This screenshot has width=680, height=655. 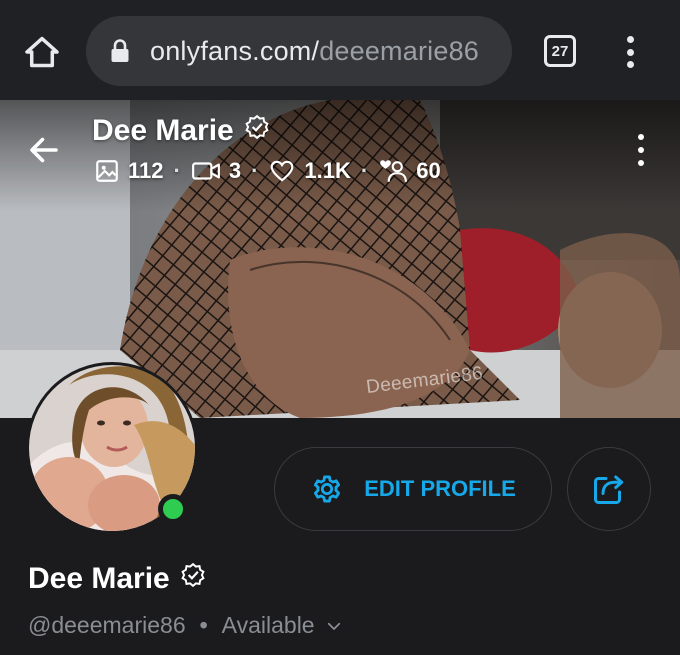 I want to click on more-vert-icon, so click(x=630, y=52).